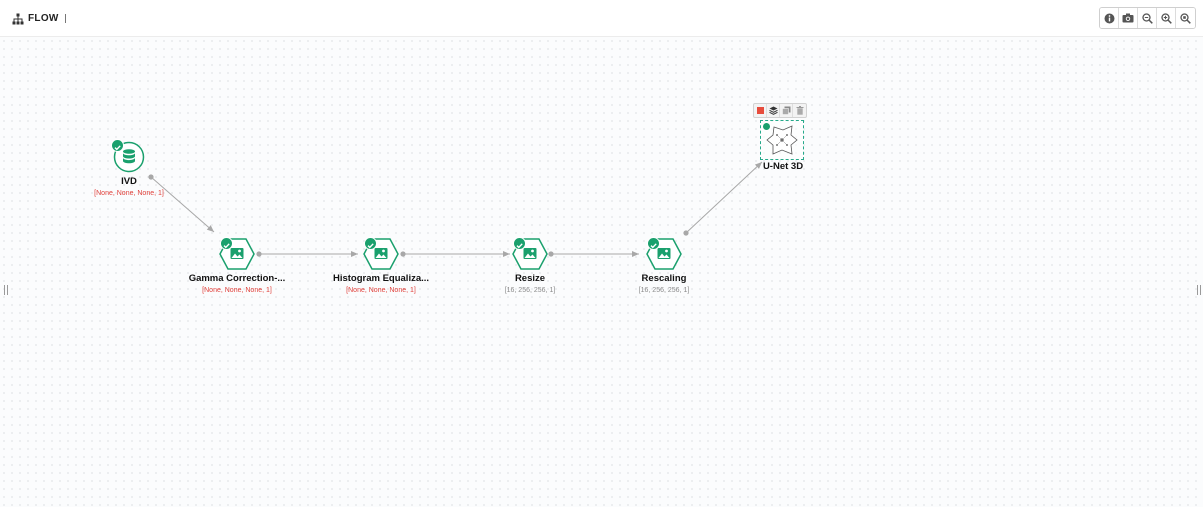 The image size is (1203, 507). I want to click on node-rescaling: Rescaling [16, 256, 256, 1], so click(664, 265).